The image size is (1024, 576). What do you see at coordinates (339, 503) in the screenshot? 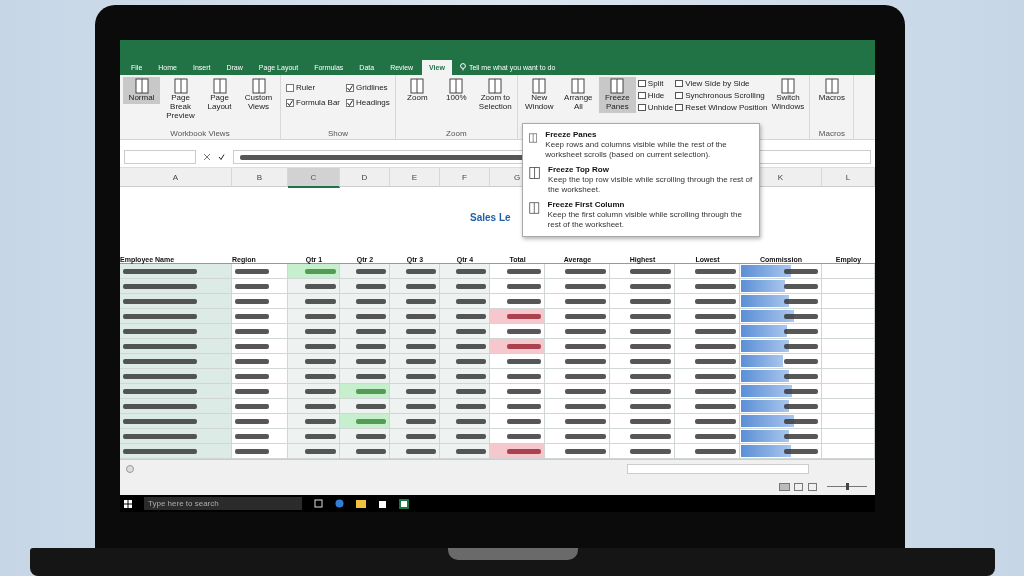
I see `browser-icon` at bounding box center [339, 503].